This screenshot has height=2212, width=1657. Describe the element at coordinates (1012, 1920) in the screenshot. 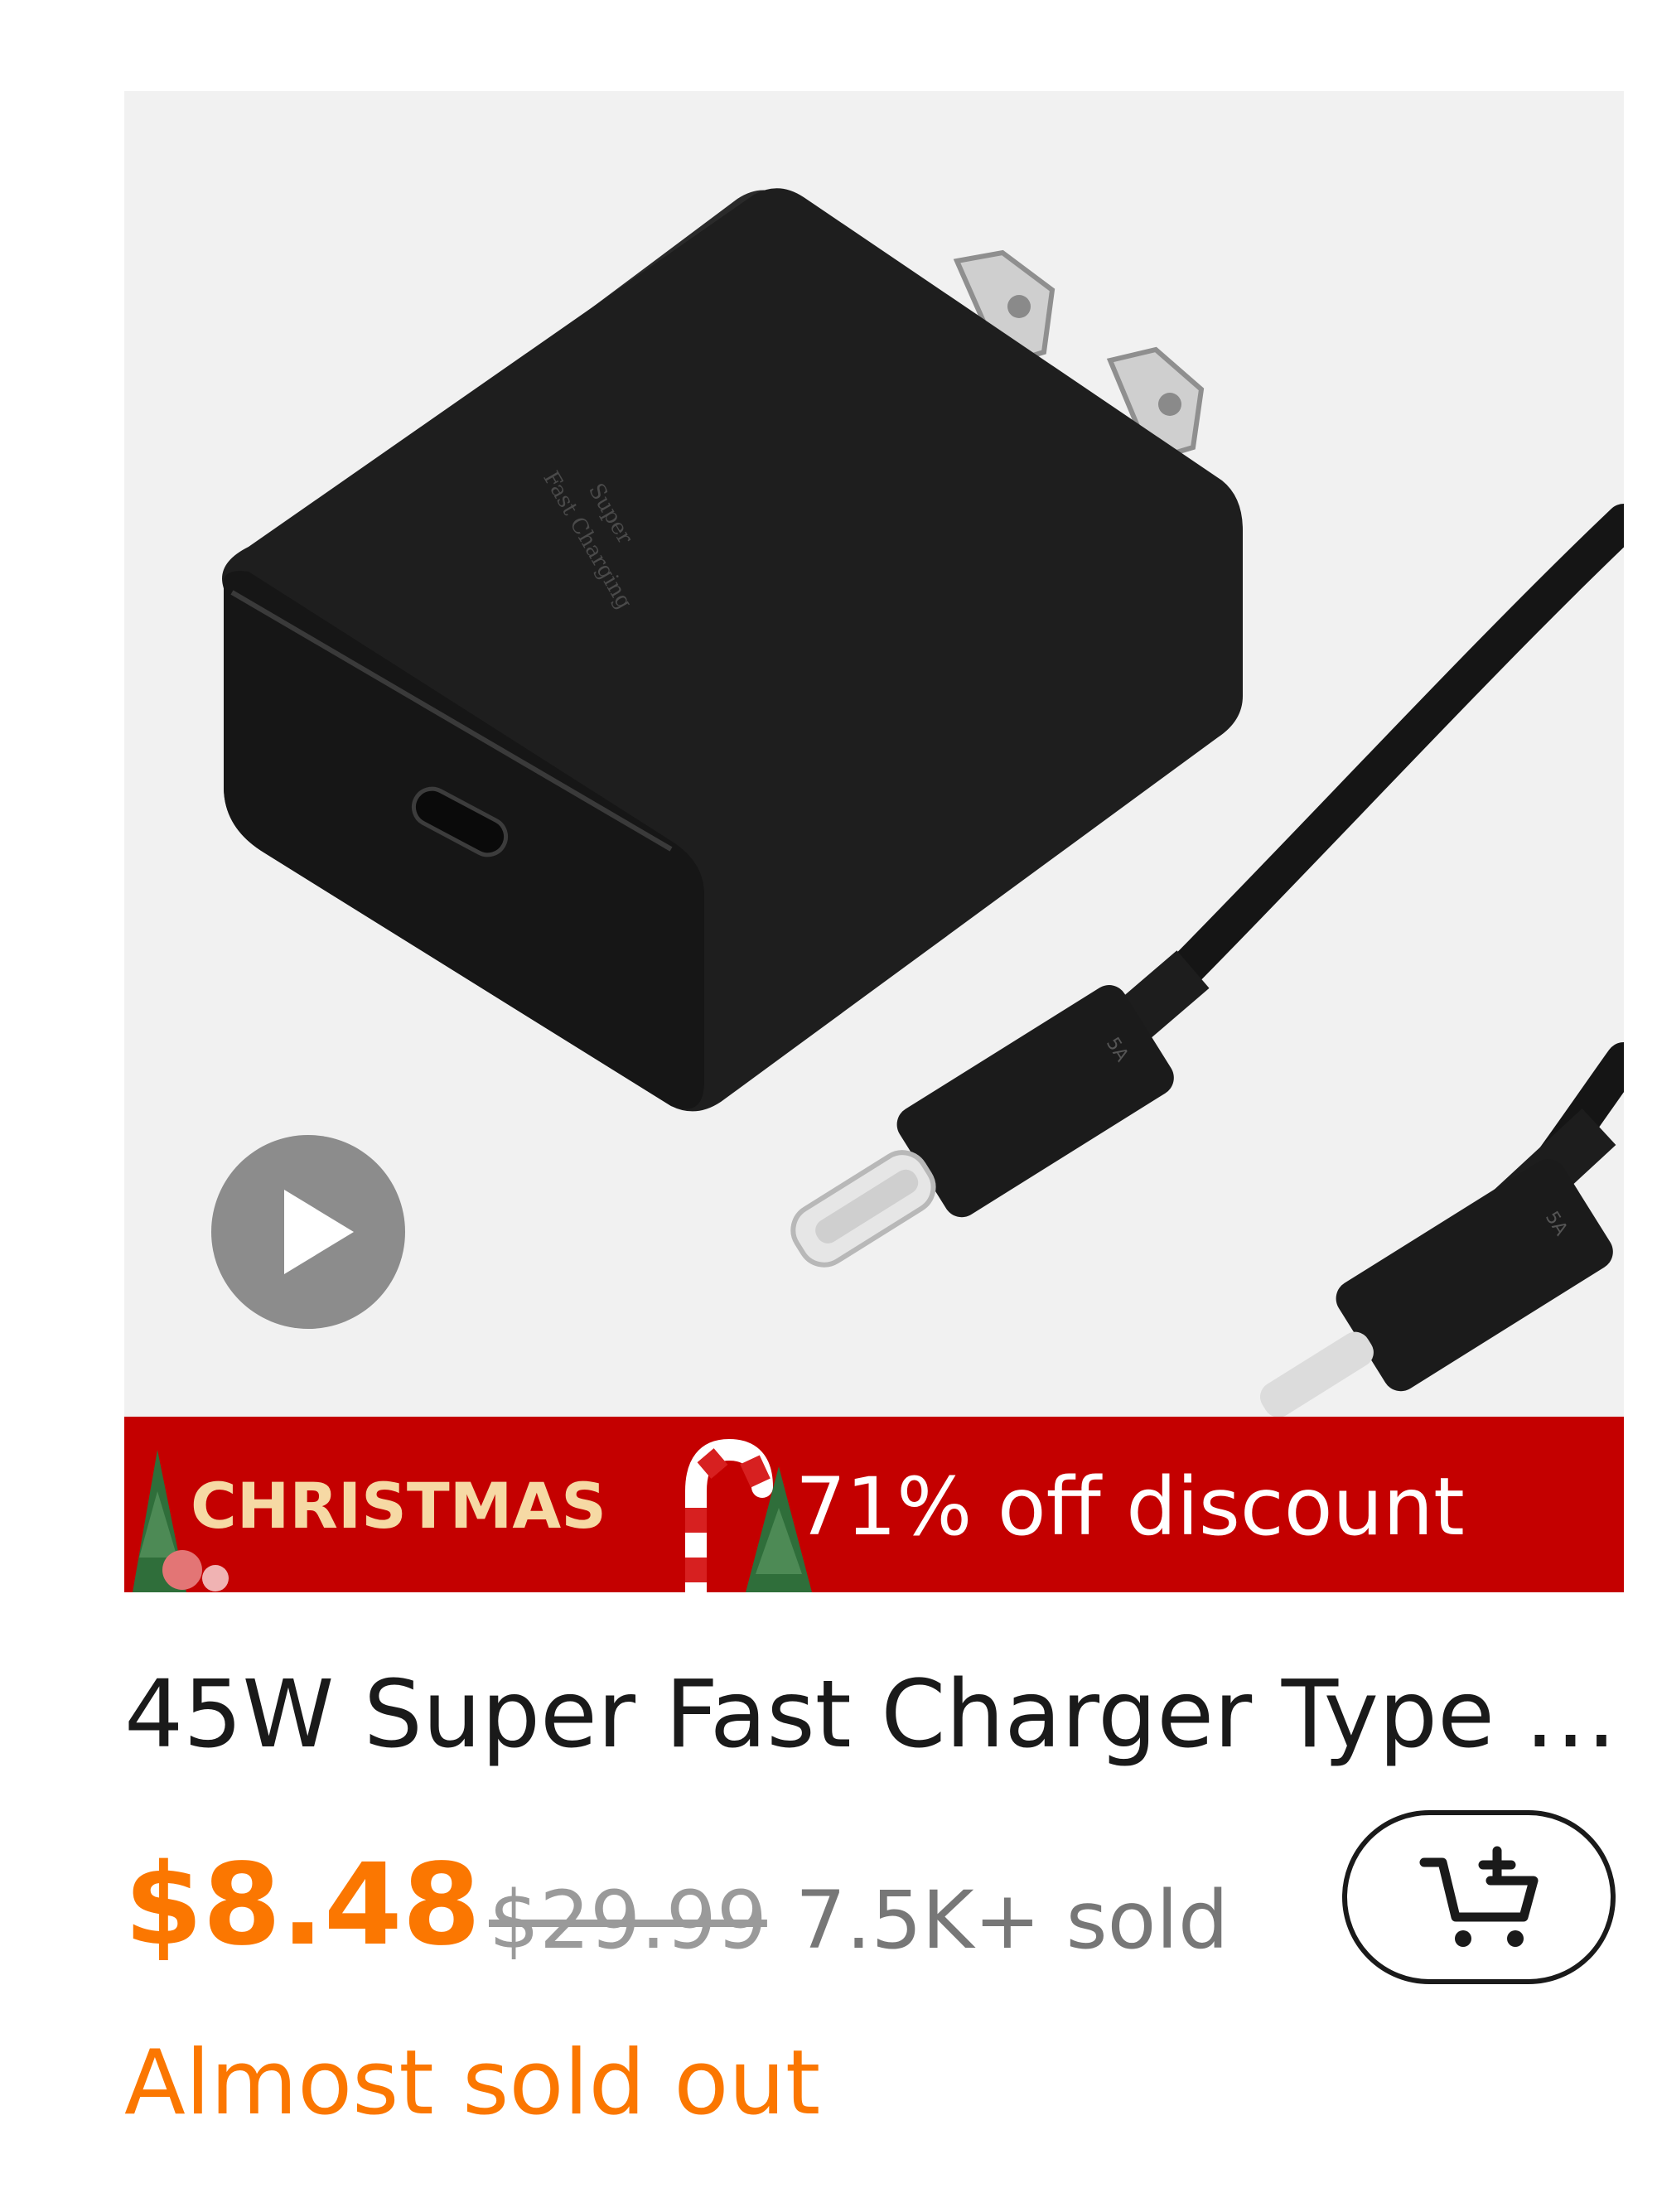

I see `sold-count: 7.5K+ sold` at that location.